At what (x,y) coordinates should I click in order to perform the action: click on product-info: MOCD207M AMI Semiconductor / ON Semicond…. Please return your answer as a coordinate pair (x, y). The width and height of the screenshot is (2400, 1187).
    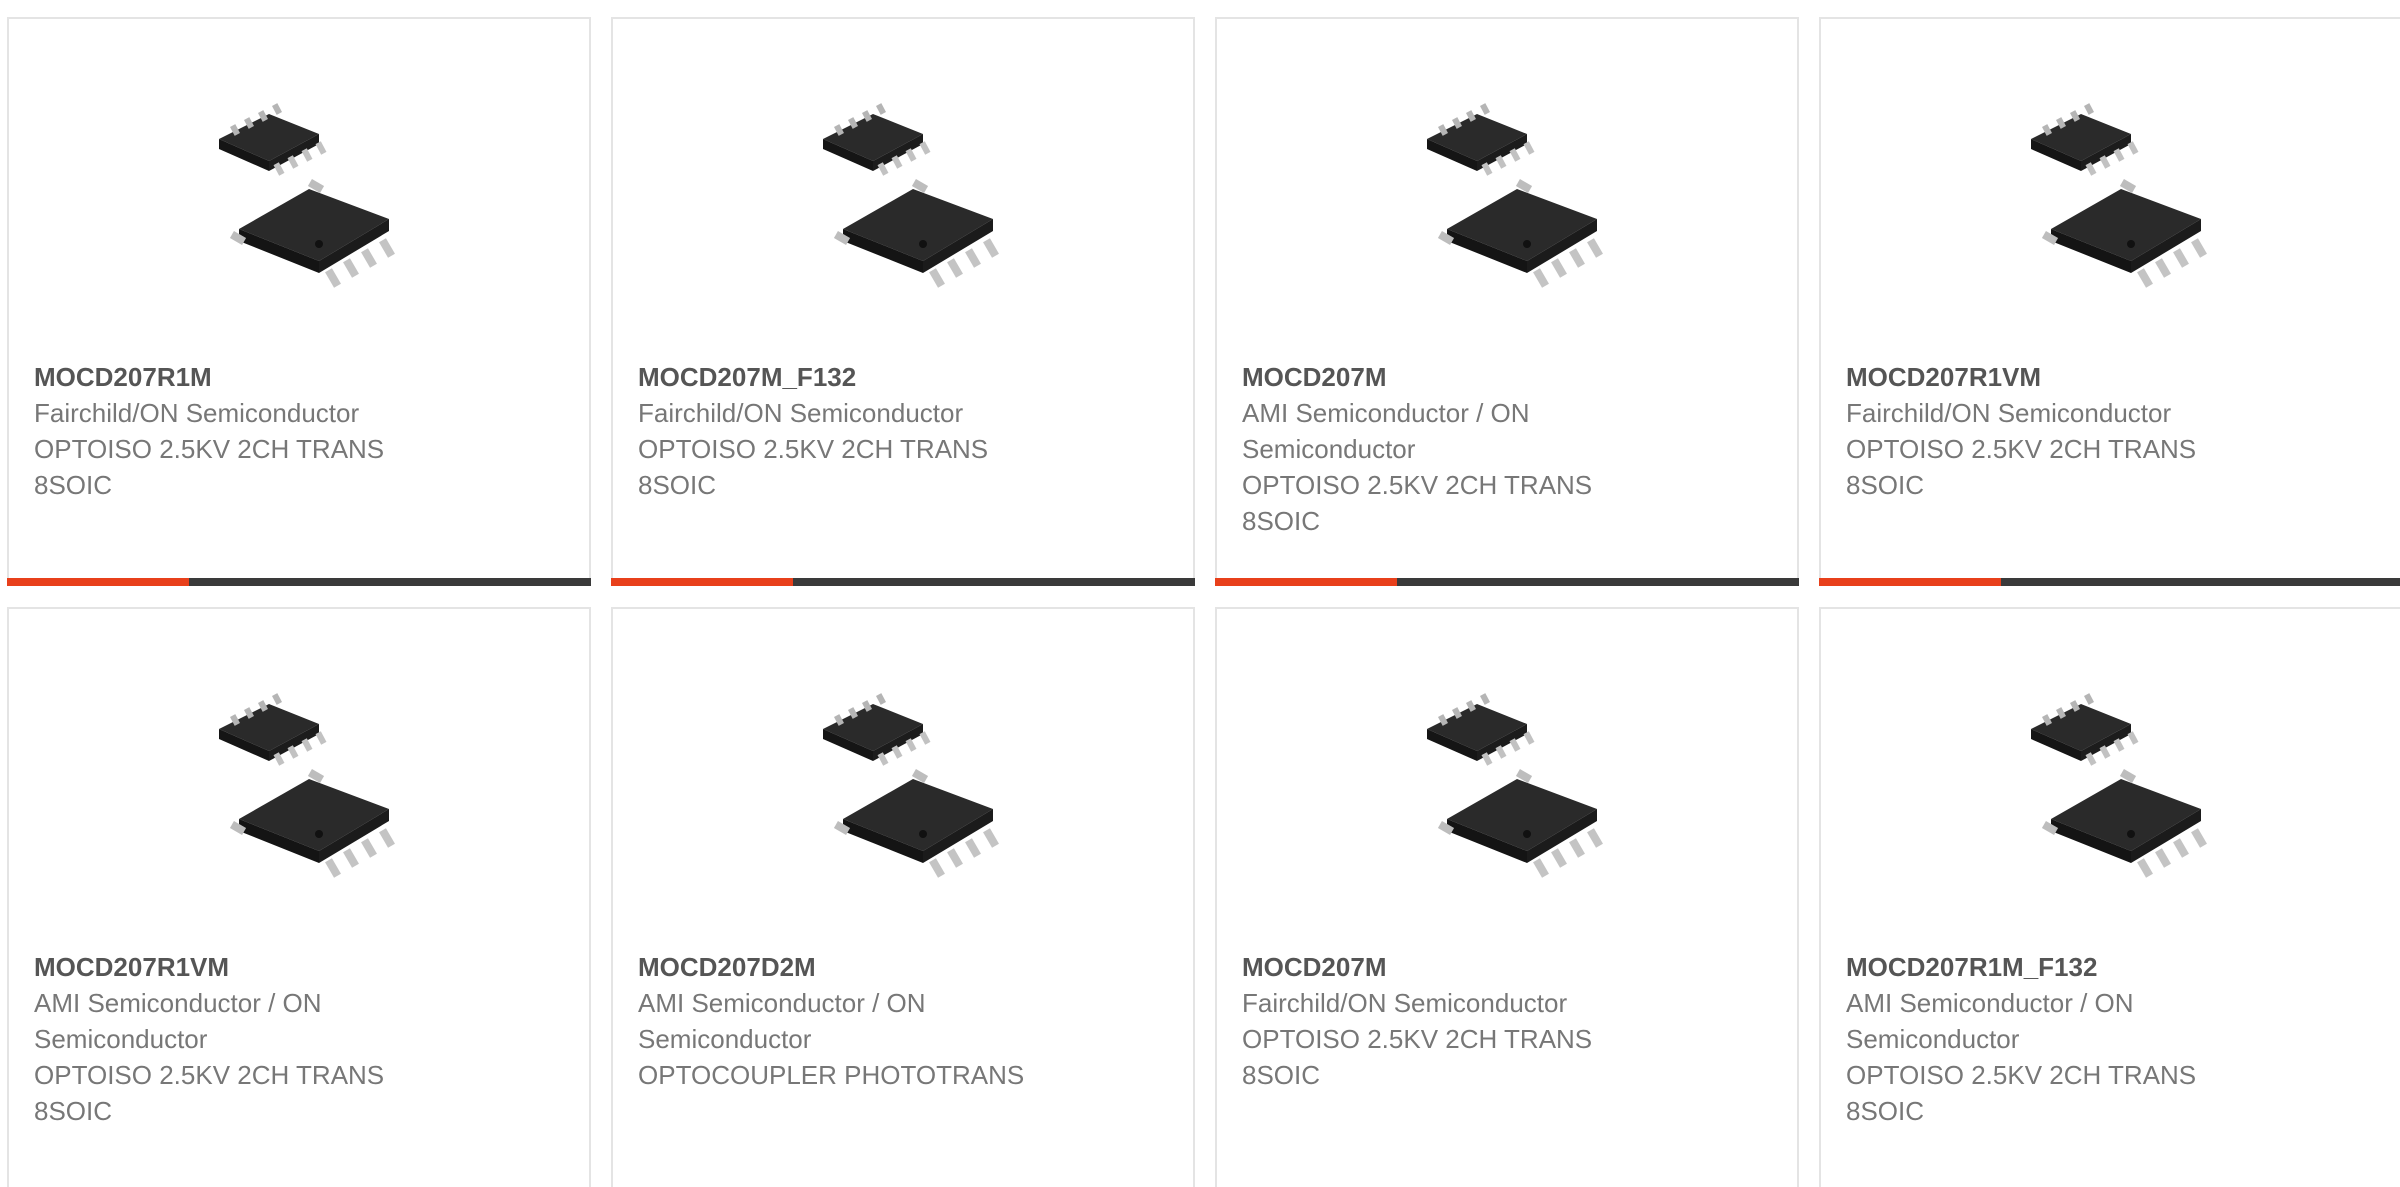
    Looking at the image, I should click on (1457, 449).